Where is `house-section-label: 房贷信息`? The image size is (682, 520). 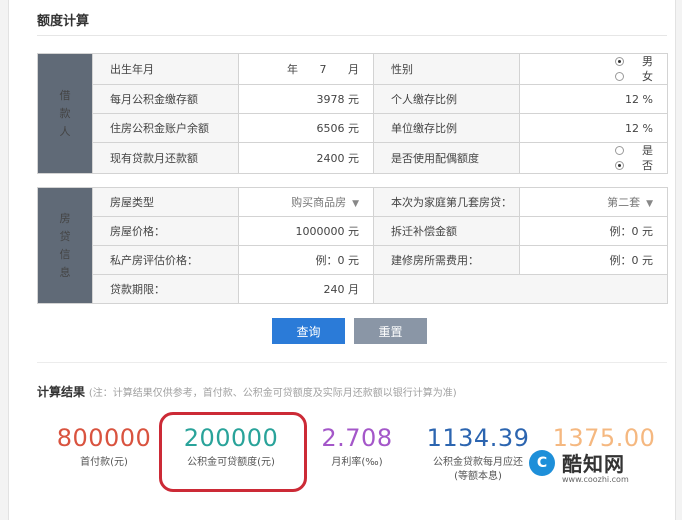 house-section-label: 房贷信息 is located at coordinates (65, 245).